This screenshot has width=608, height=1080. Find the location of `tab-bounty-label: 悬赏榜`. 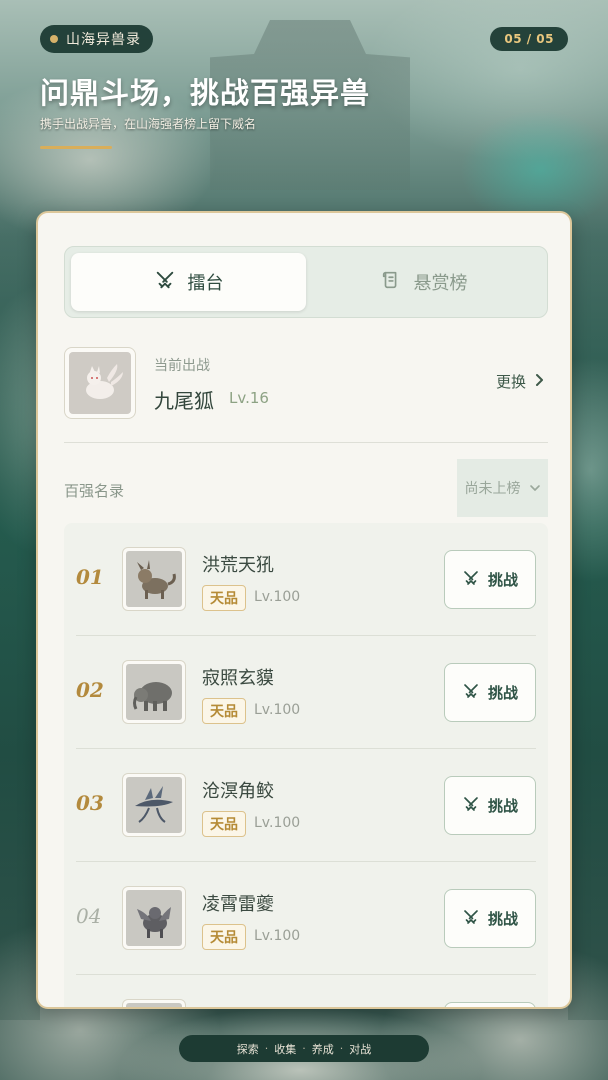

tab-bounty-label: 悬赏榜 is located at coordinates (440, 283).